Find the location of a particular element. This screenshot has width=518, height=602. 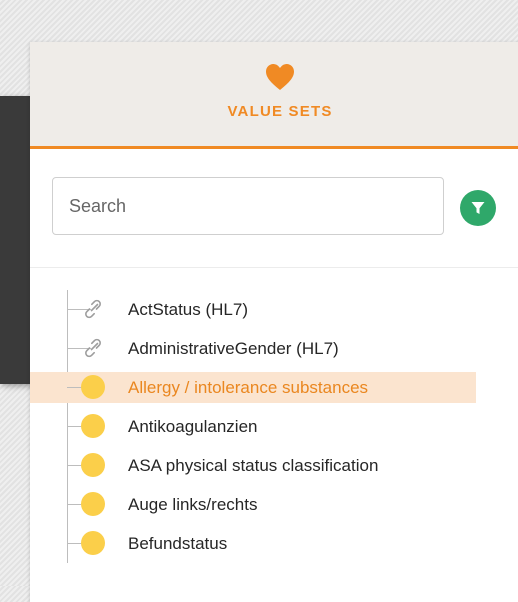

tree-item-label: Allergy / intolerance substances is located at coordinates (248, 387).